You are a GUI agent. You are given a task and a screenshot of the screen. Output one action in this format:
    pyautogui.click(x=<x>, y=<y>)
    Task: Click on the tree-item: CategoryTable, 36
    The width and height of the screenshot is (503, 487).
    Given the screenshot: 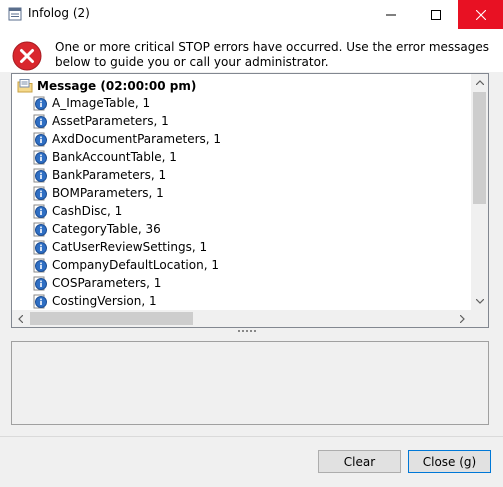 What is the action you would take?
    pyautogui.click(x=96, y=229)
    